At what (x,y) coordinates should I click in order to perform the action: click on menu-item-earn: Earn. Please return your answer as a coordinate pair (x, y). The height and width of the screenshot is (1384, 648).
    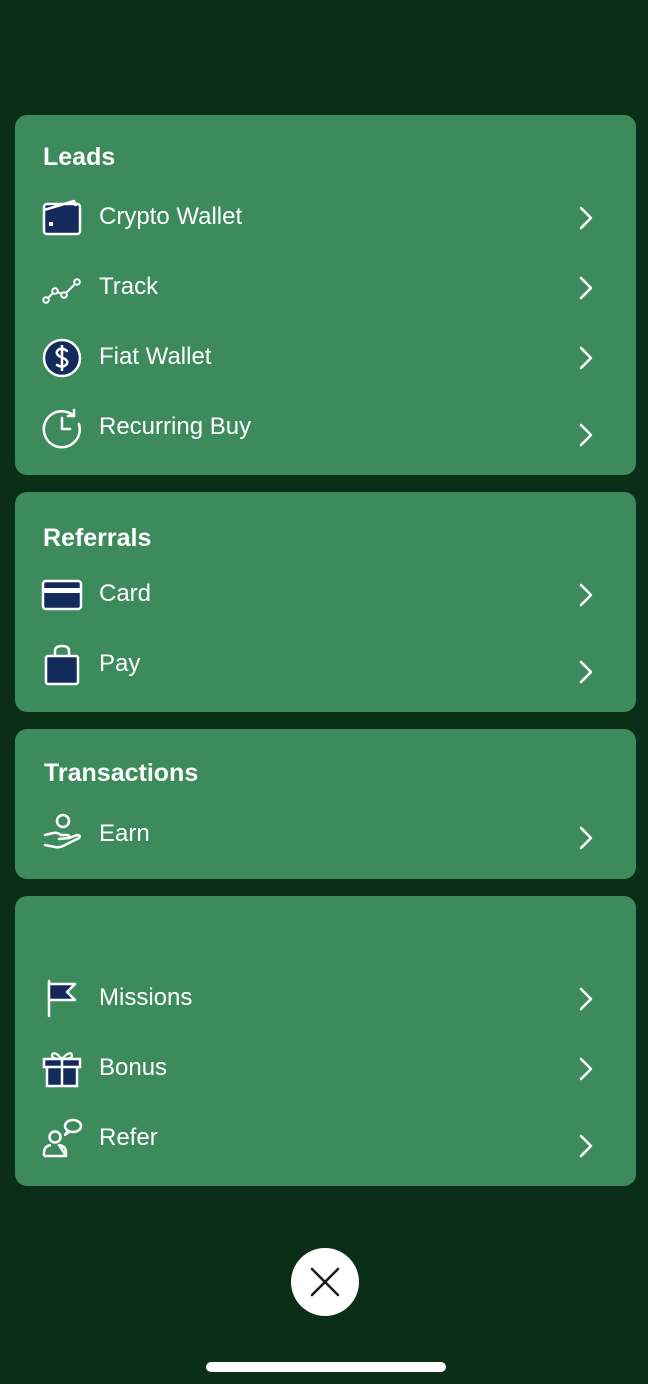
    Looking at the image, I should click on (325, 831).